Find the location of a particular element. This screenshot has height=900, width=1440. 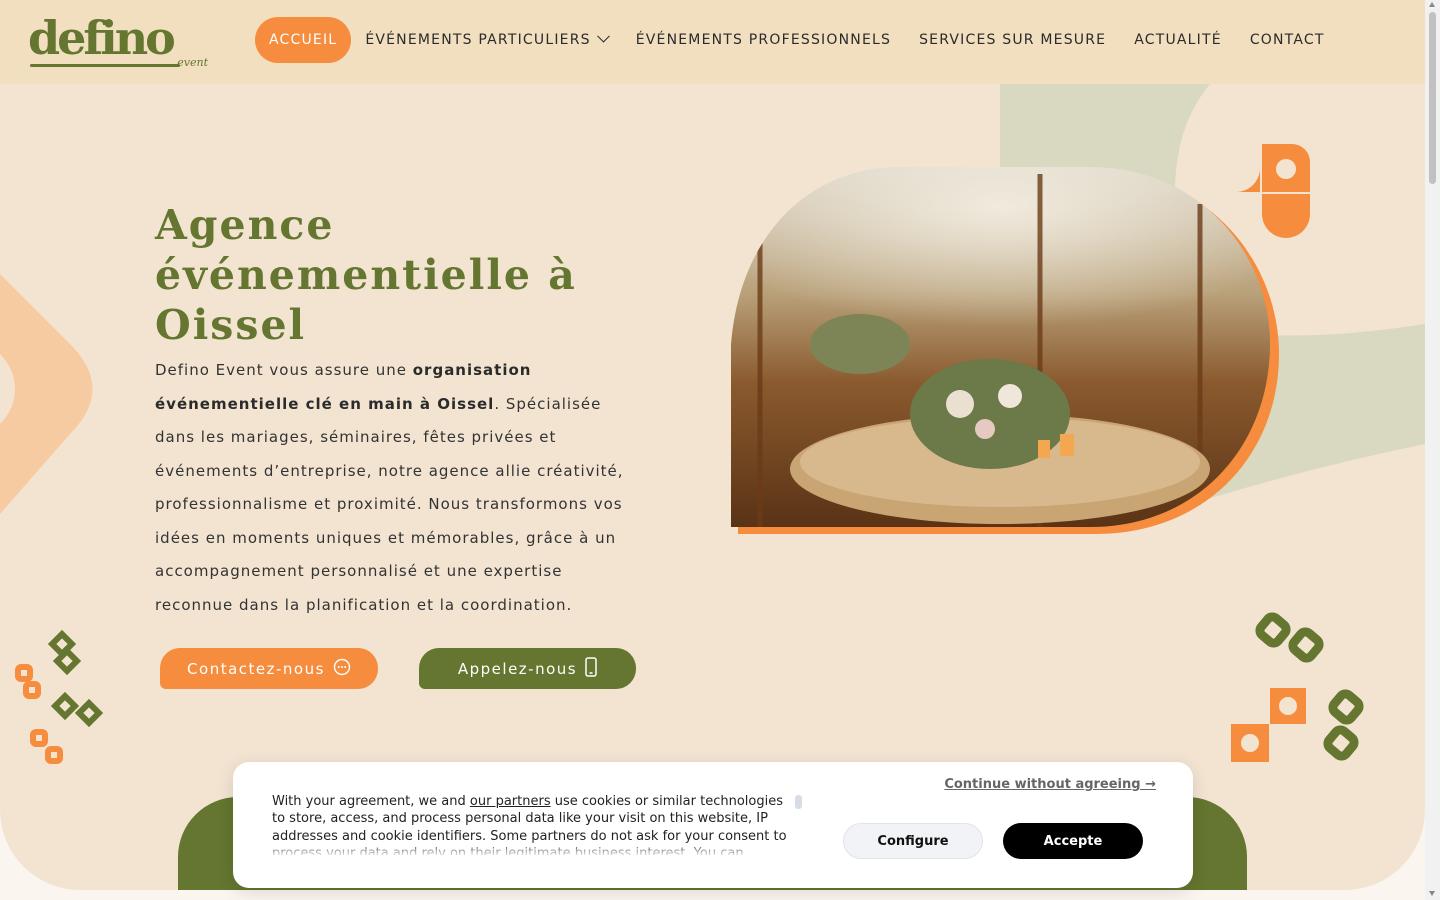

hero-photo-dining-table is located at coordinates (1000, 347).